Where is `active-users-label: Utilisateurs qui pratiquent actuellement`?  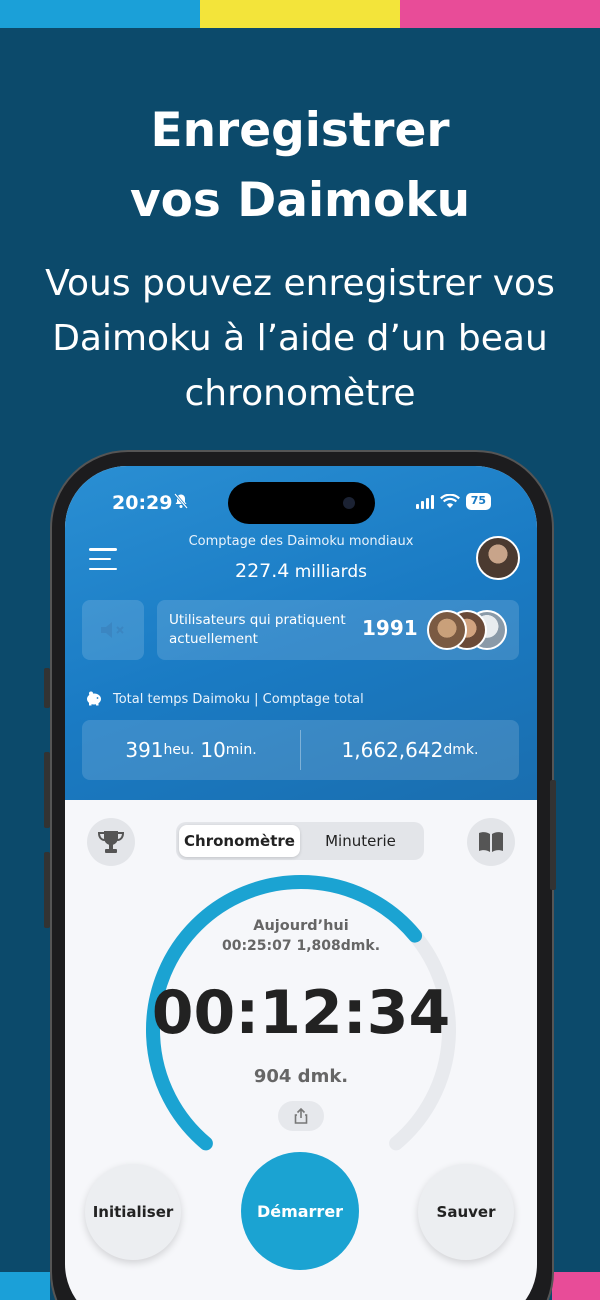
active-users-label: Utilisateurs qui pratiquent actuellement is located at coordinates (257, 629).